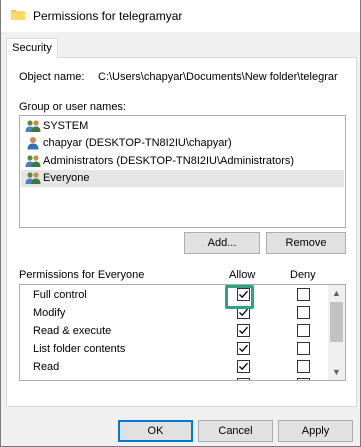 The width and height of the screenshot is (361, 447). Describe the element at coordinates (52, 77) in the screenshot. I see `object-name-label: Object name:` at that location.